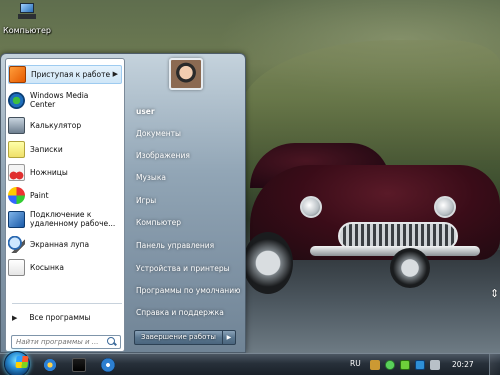 This screenshot has height=375, width=500. I want to click on search-box, so click(66, 342).